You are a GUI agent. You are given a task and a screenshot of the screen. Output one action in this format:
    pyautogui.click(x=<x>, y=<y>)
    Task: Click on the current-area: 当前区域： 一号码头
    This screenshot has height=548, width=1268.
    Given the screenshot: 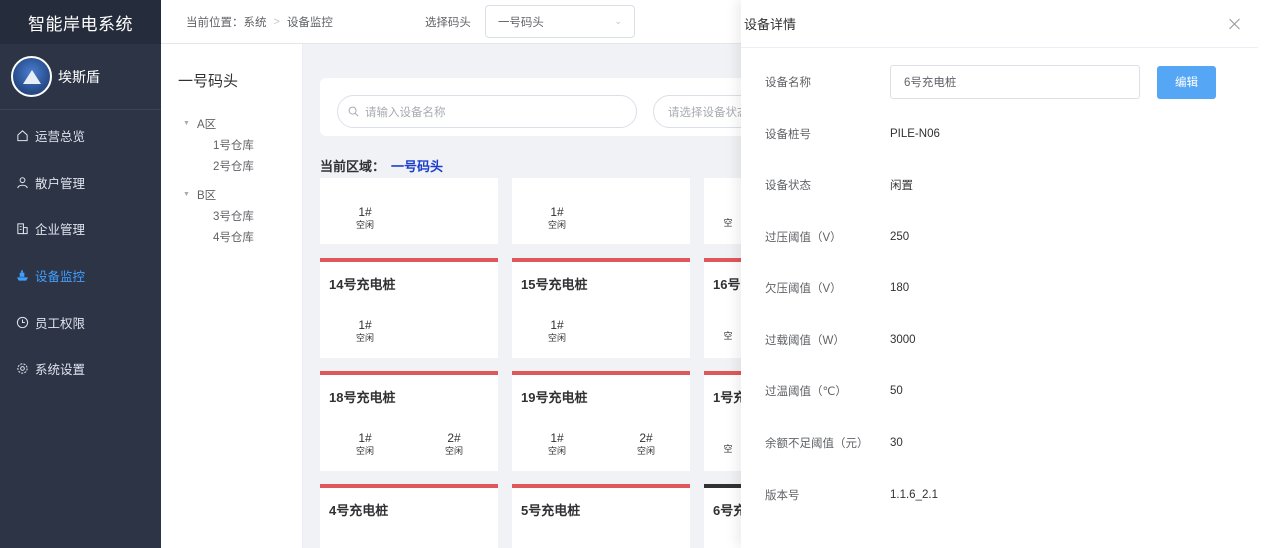 What is the action you would take?
    pyautogui.click(x=381, y=165)
    